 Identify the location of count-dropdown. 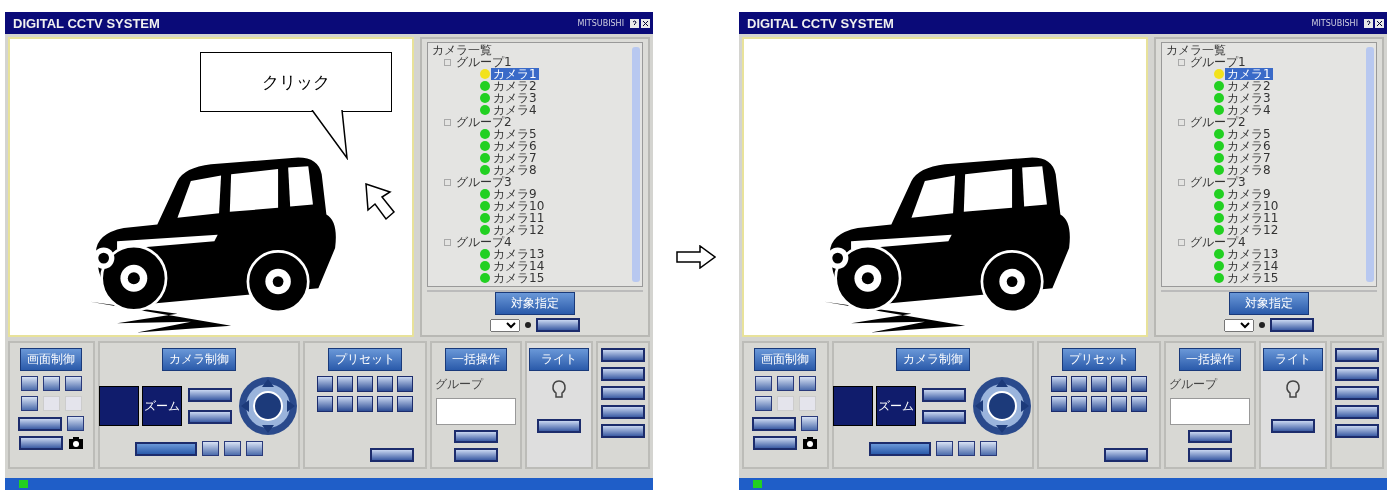
(505, 325).